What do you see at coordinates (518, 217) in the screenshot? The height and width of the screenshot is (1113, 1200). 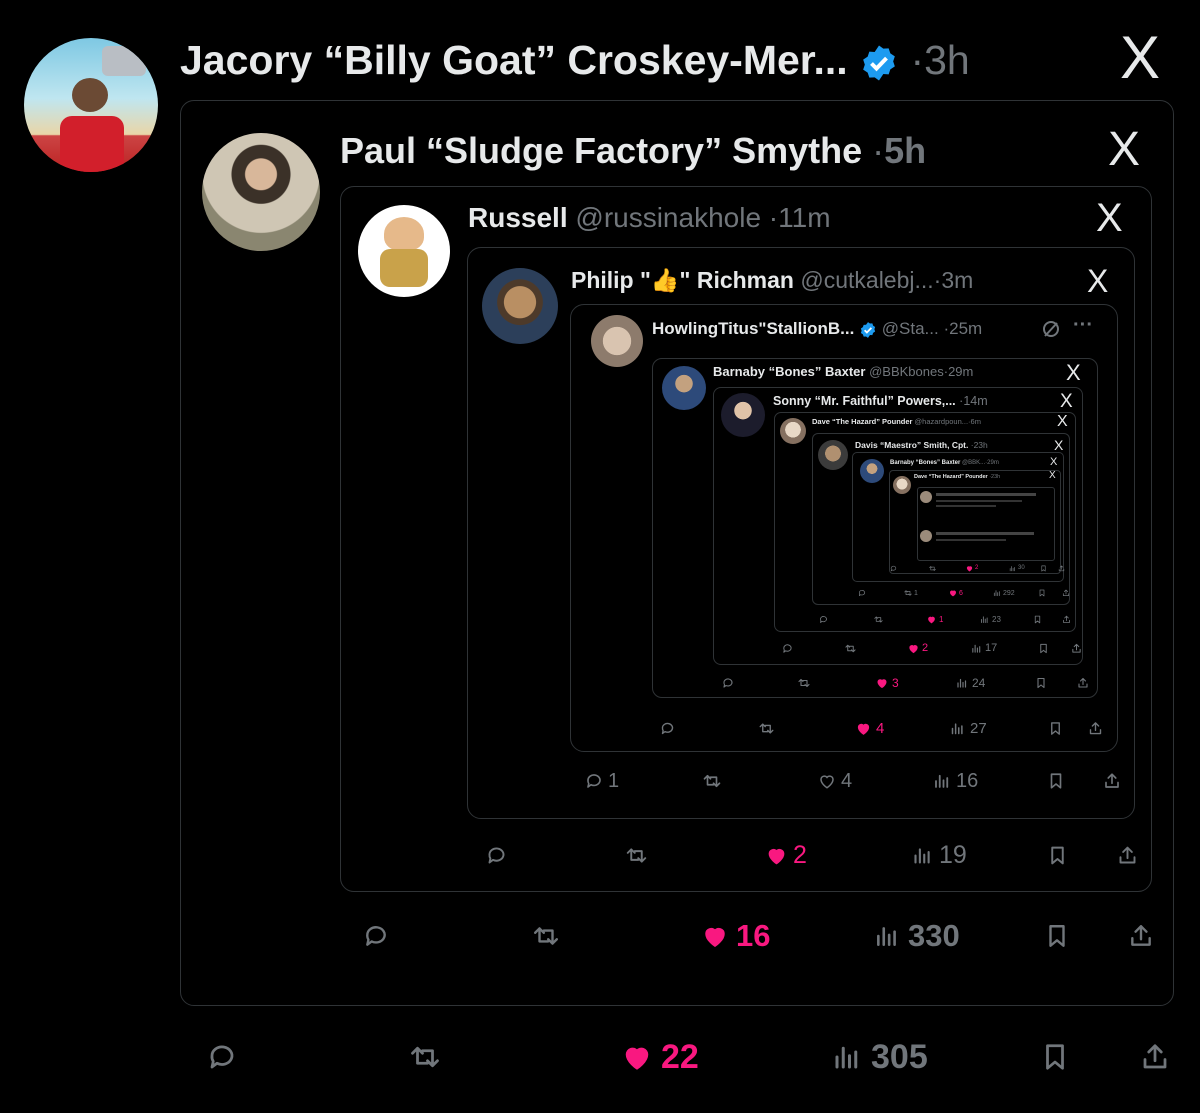 I see `display-name: Russell` at bounding box center [518, 217].